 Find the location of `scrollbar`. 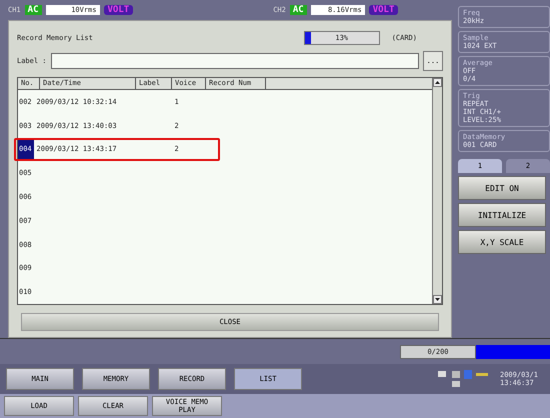

scrollbar is located at coordinates (437, 191).